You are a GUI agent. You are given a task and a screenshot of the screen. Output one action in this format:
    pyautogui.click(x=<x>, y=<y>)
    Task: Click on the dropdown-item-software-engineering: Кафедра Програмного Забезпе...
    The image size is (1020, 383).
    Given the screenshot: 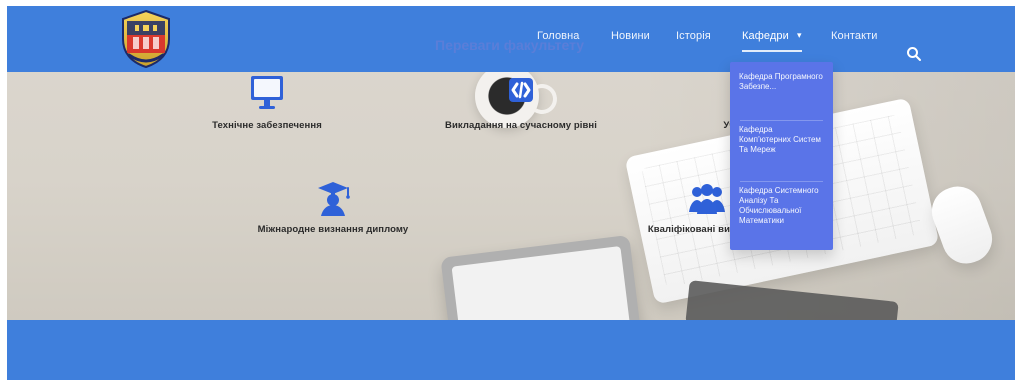 What is the action you would take?
    pyautogui.click(x=781, y=93)
    